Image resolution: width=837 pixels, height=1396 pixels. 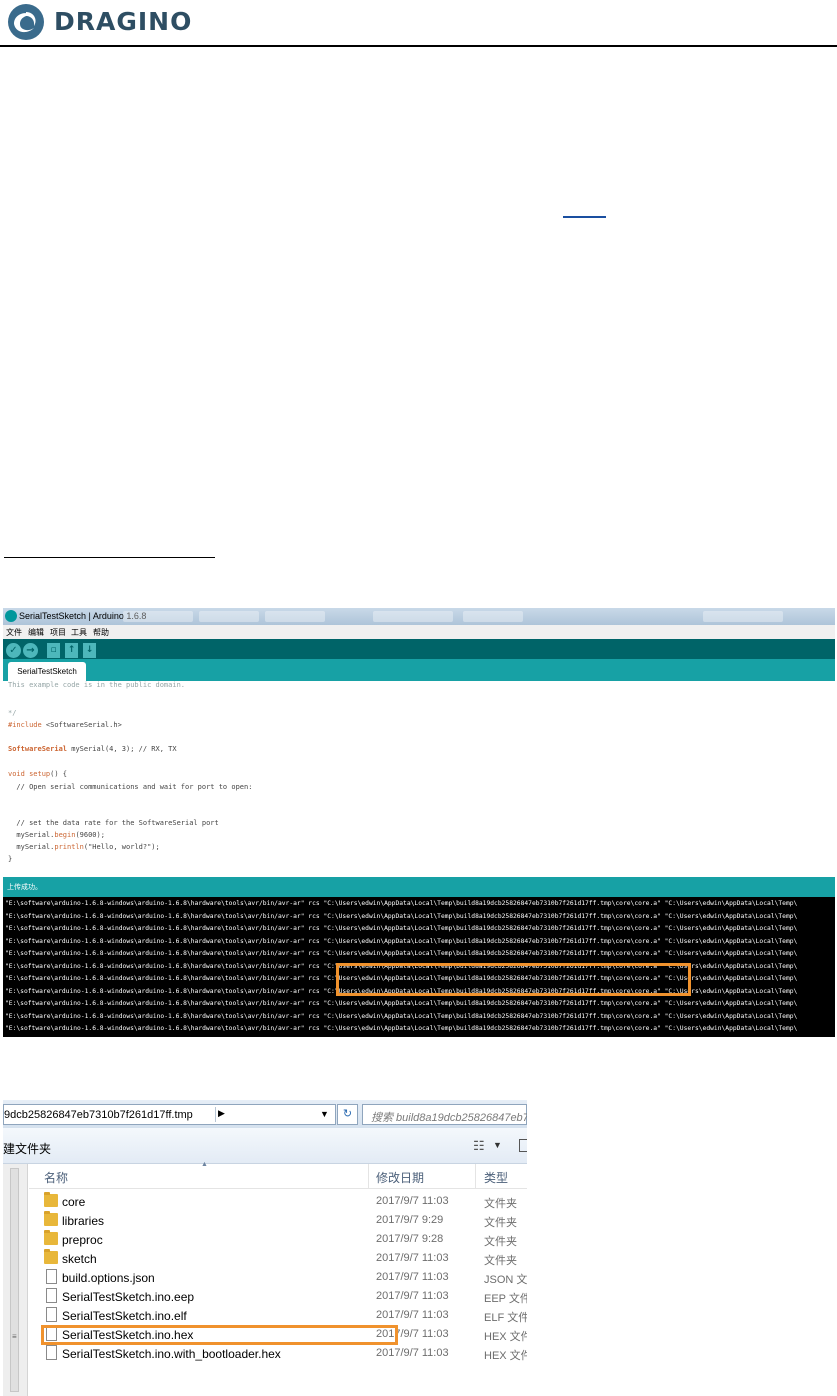 I want to click on highlight-box-core-path, so click(x=513, y=979).